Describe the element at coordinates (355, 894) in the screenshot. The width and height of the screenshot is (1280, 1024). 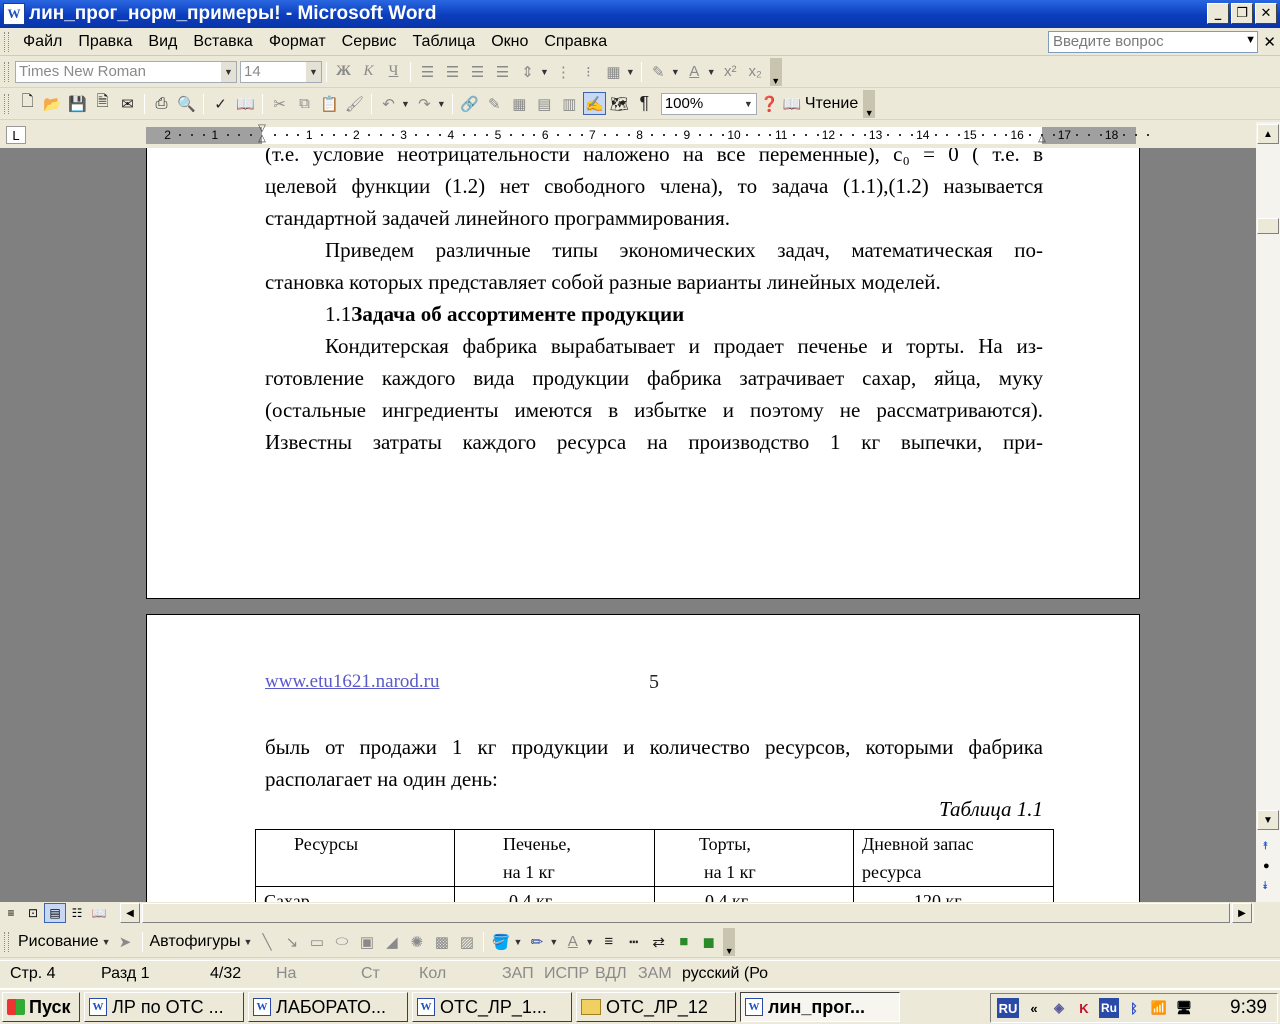
I see `table-cell: Сахар` at that location.